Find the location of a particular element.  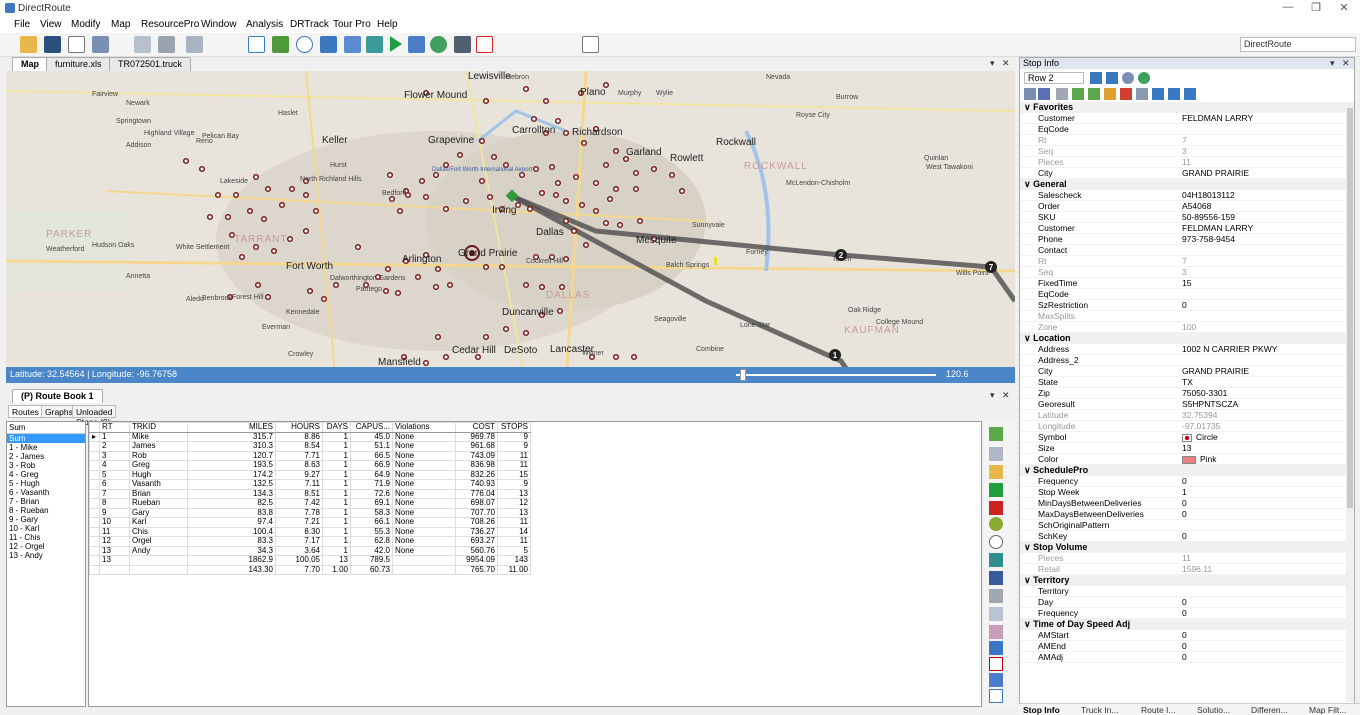

property-row: State TX is located at coordinates (1183, 382).